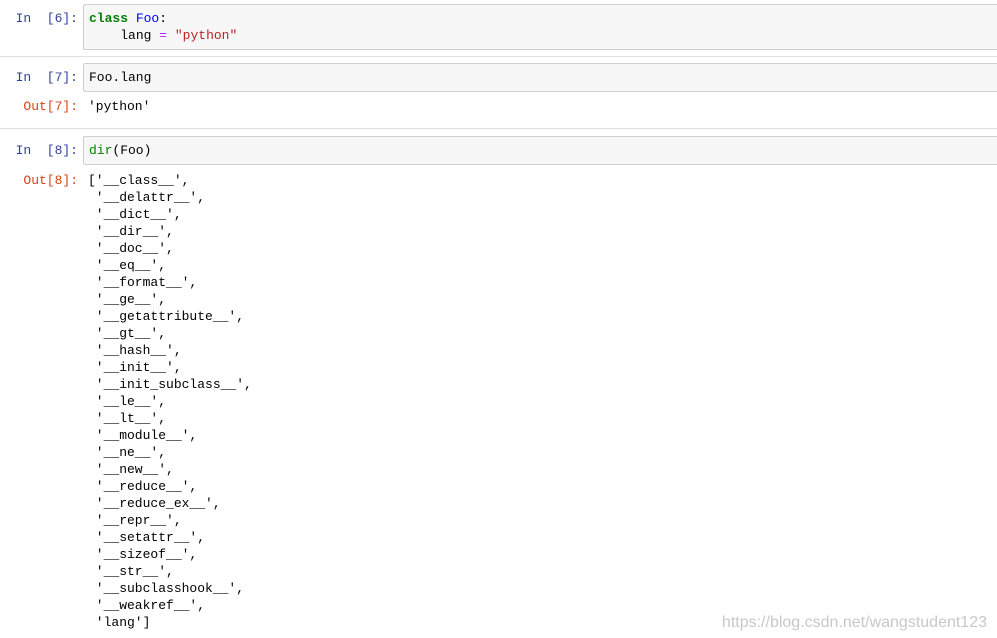 This screenshot has height=638, width=997. Describe the element at coordinates (147, 605) in the screenshot. I see `output-line: '__weakref__',` at that location.